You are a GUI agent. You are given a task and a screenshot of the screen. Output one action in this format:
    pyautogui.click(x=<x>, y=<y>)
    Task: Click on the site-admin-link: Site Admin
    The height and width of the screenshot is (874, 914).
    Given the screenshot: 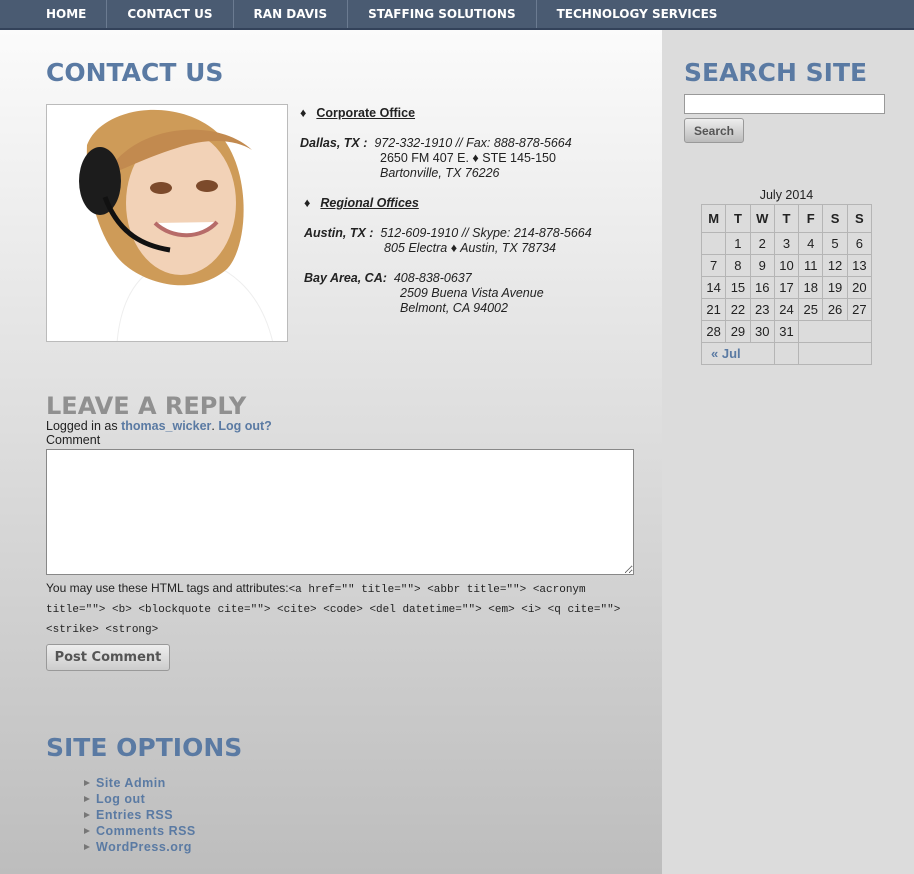 What is the action you would take?
    pyautogui.click(x=131, y=783)
    